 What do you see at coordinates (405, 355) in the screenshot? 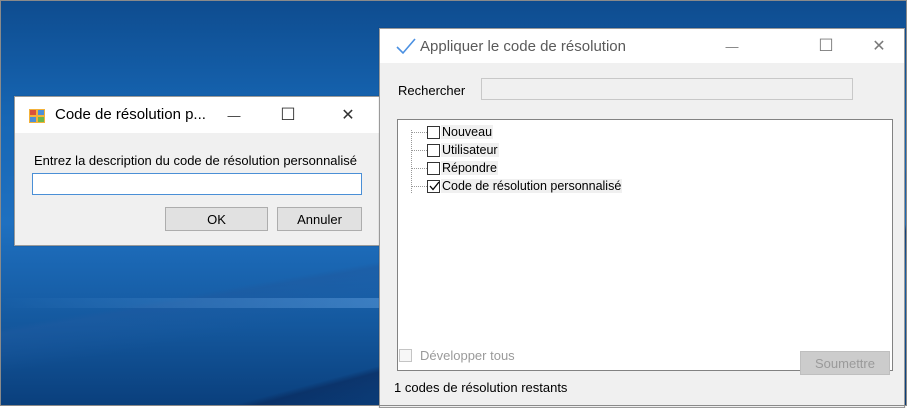
I see `checkbox-box` at bounding box center [405, 355].